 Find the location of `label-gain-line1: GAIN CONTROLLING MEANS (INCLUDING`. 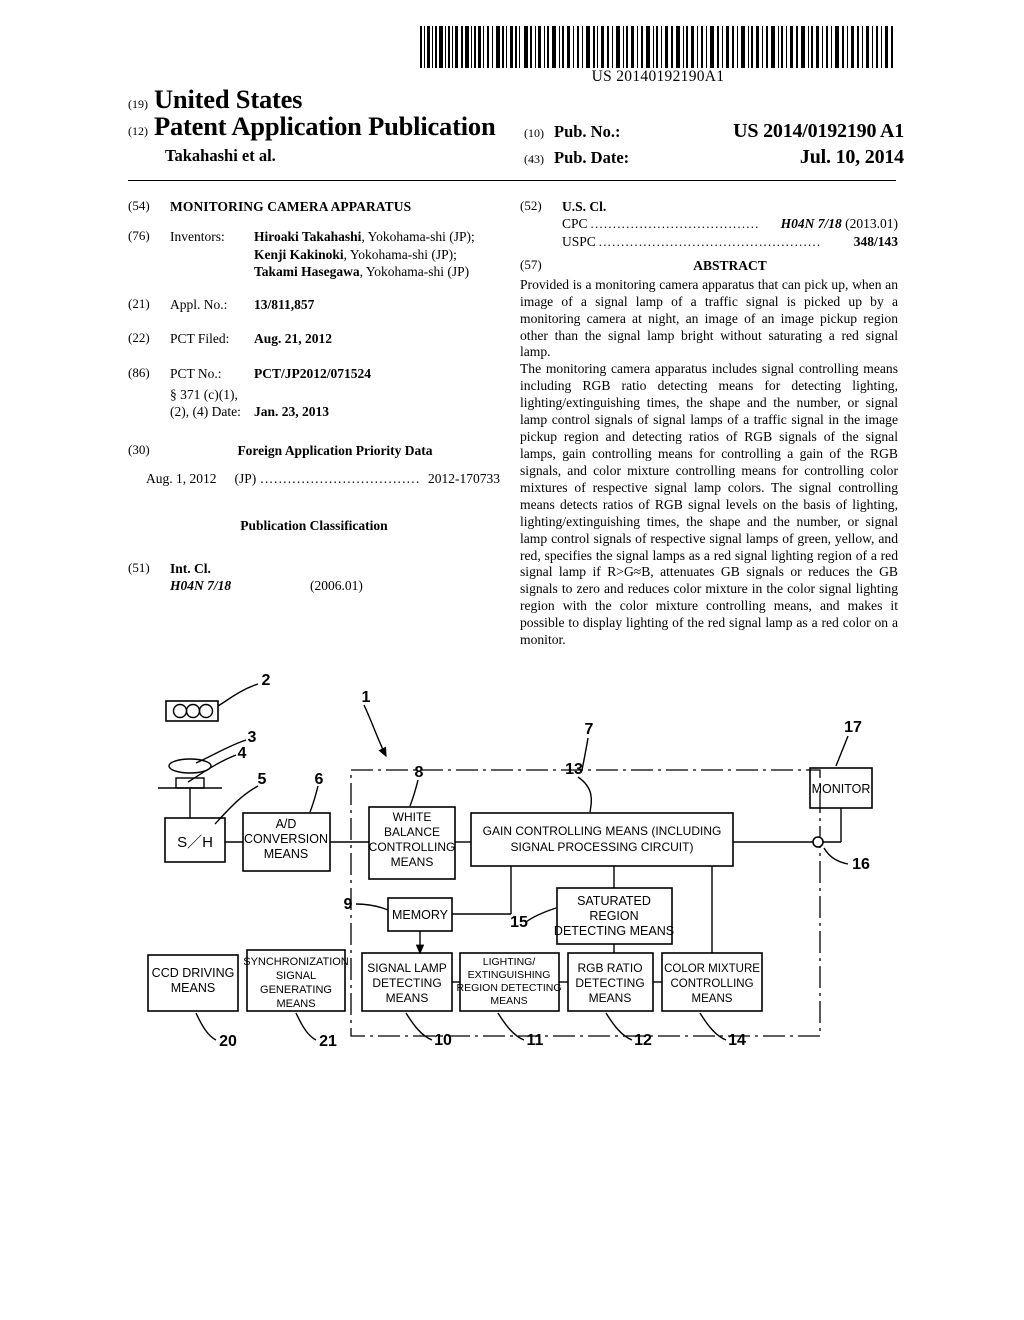

label-gain-line1: GAIN CONTROLLING MEANS (INCLUDING is located at coordinates (602, 831).